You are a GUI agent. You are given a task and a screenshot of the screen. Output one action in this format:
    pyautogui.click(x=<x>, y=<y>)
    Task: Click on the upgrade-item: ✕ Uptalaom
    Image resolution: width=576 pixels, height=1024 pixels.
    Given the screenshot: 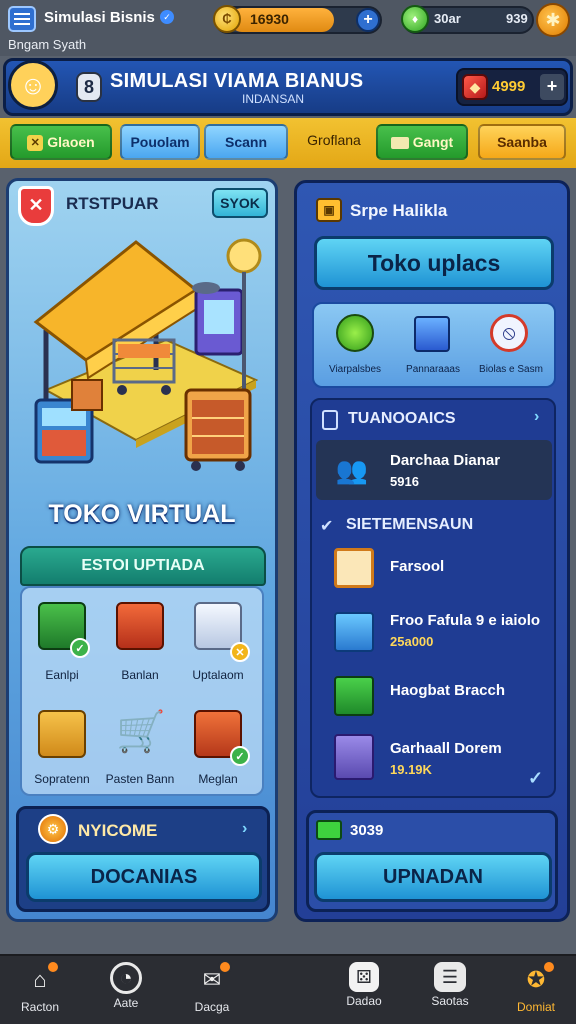 What is the action you would take?
    pyautogui.click(x=218, y=641)
    